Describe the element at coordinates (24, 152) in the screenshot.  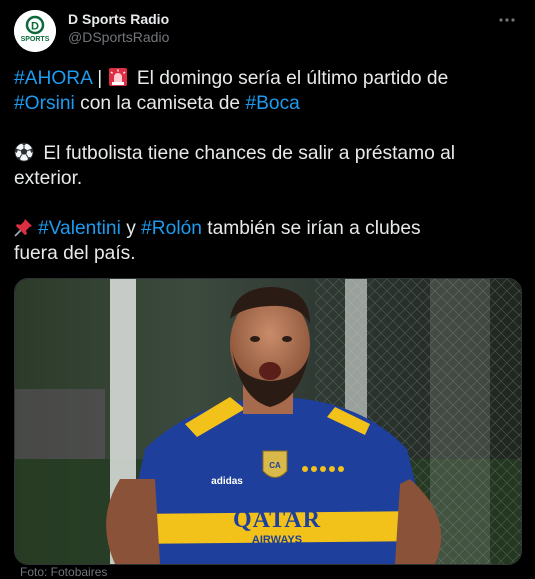
I see `soccer-ball-emoji` at that location.